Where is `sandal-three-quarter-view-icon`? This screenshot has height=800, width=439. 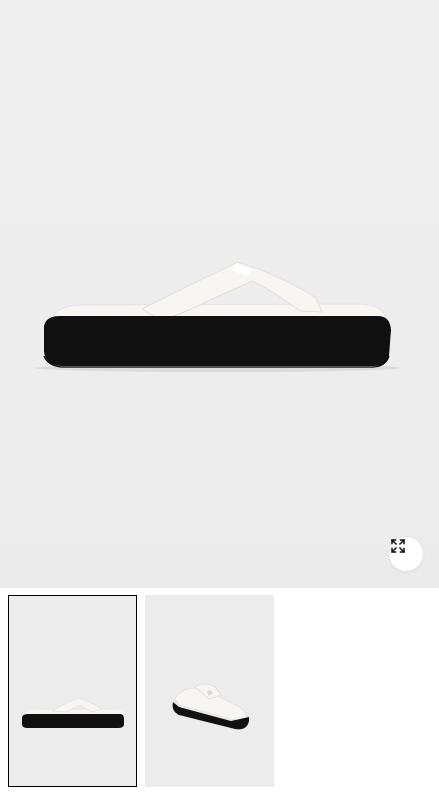 sandal-three-quarter-view-icon is located at coordinates (210, 706).